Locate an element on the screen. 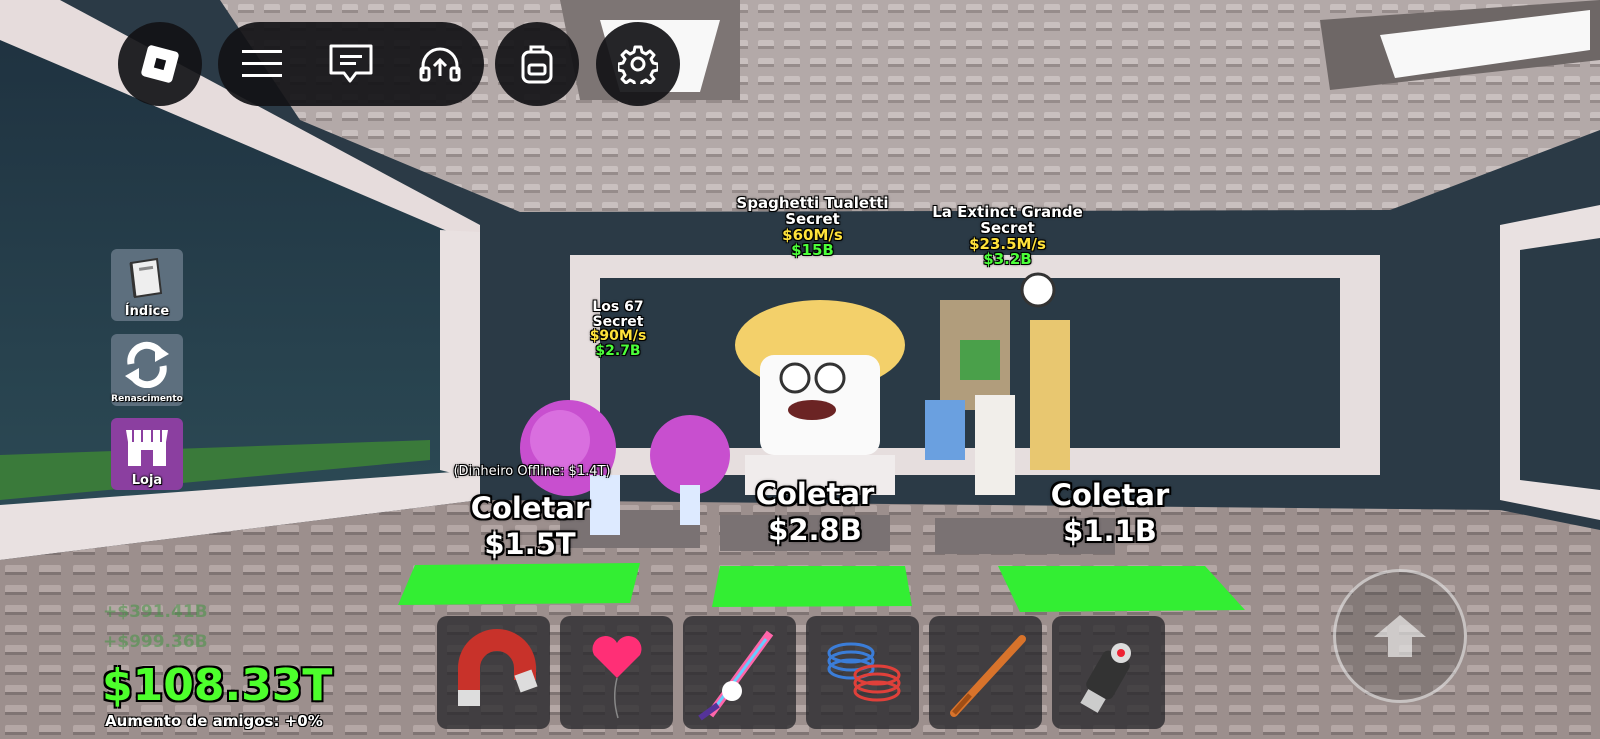 This screenshot has height=739, width=1600. chat-button is located at coordinates (351, 64).